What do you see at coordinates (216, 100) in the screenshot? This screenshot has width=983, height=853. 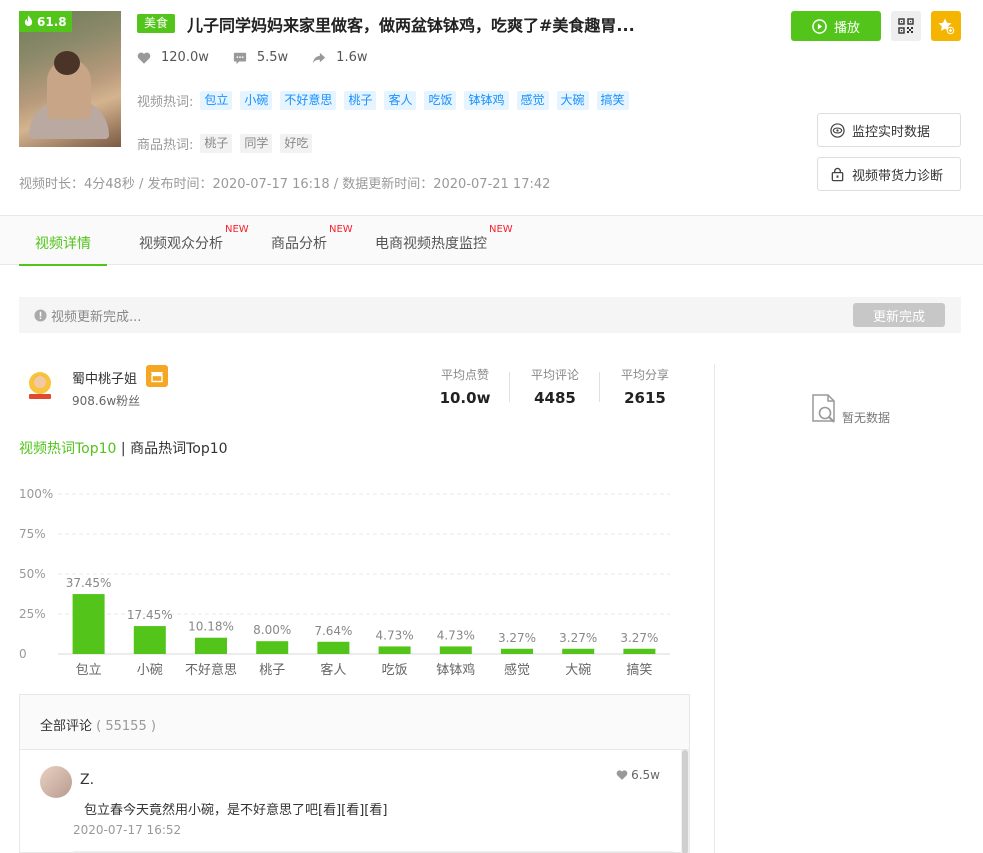 I see `hot-word-tag: 包立` at bounding box center [216, 100].